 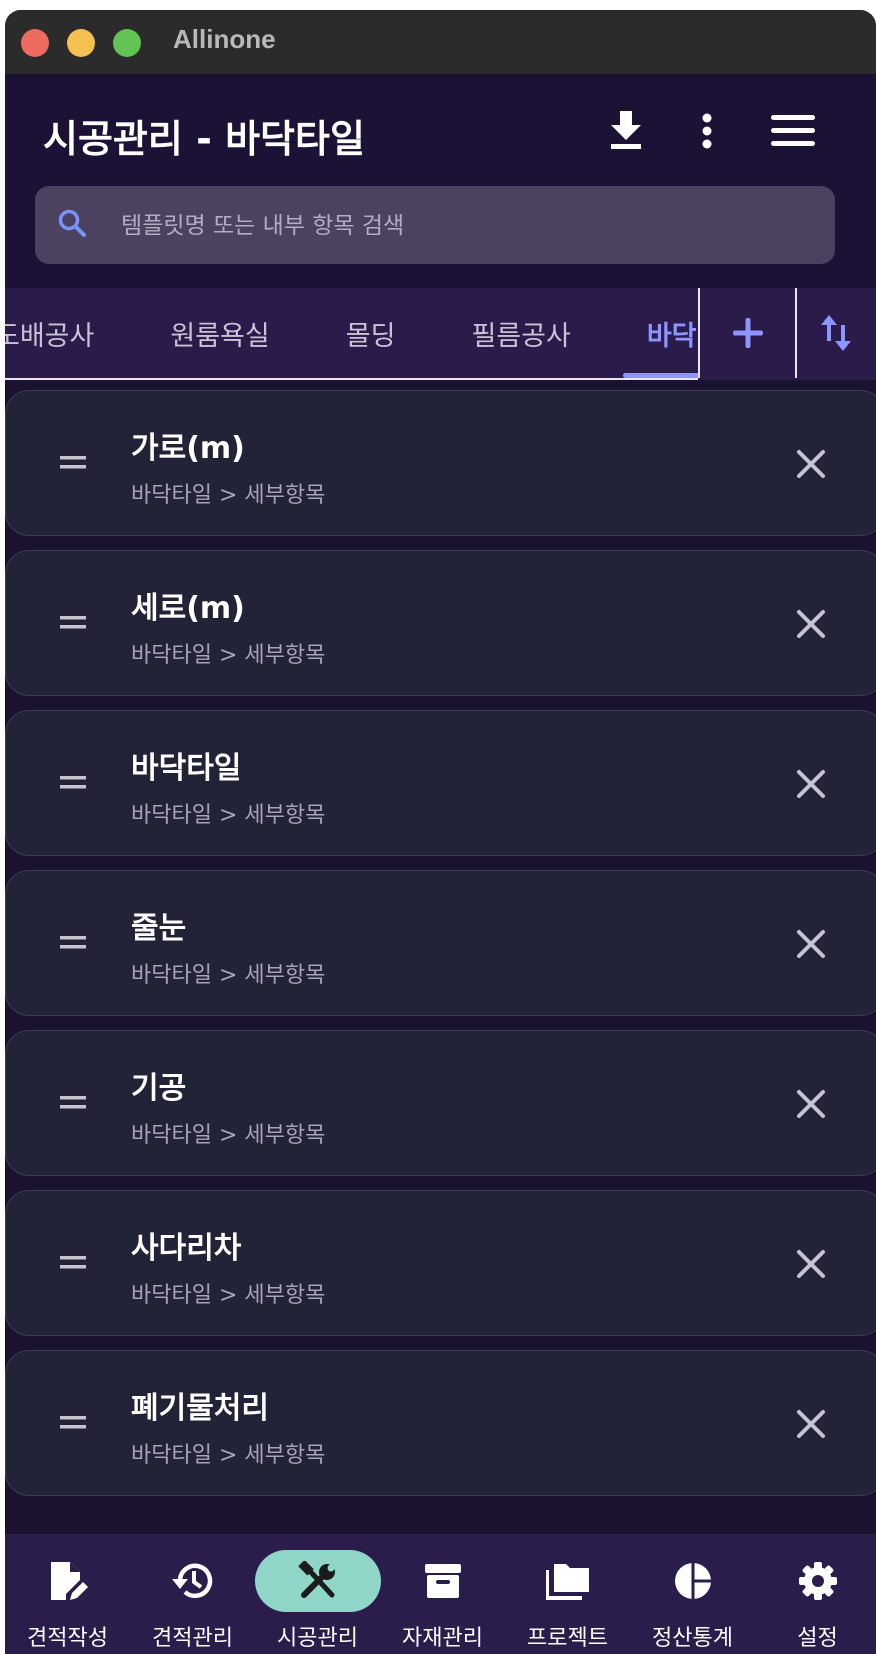 I want to click on nav-settlement-stats: 정산통계, so click(x=692, y=1594).